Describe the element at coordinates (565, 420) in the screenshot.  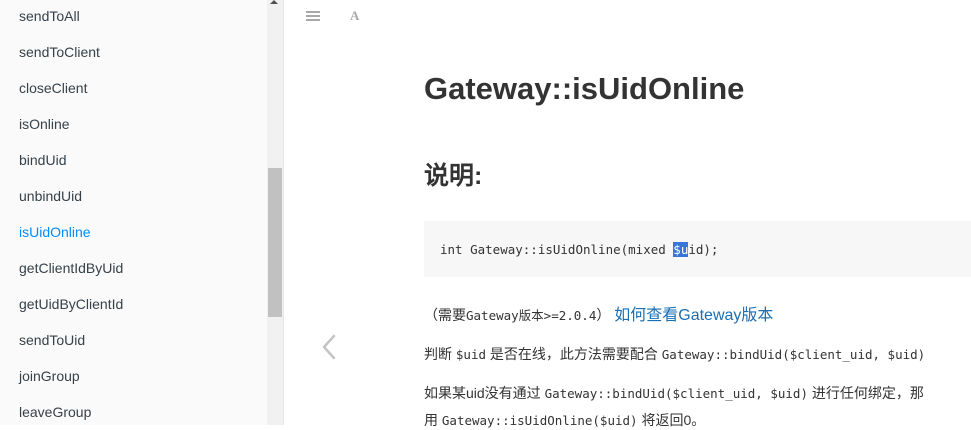
I see `note-paragraph-line-2: 用 Gateway::isUidOnline($uid) 将返回0。` at that location.